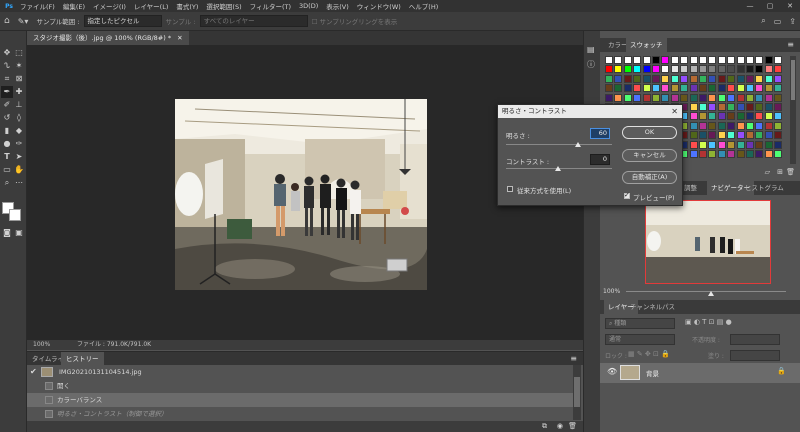 This screenshot has height=432, width=800. Describe the element at coordinates (755, 339) in the screenshot. I see `opacity-field` at that location.